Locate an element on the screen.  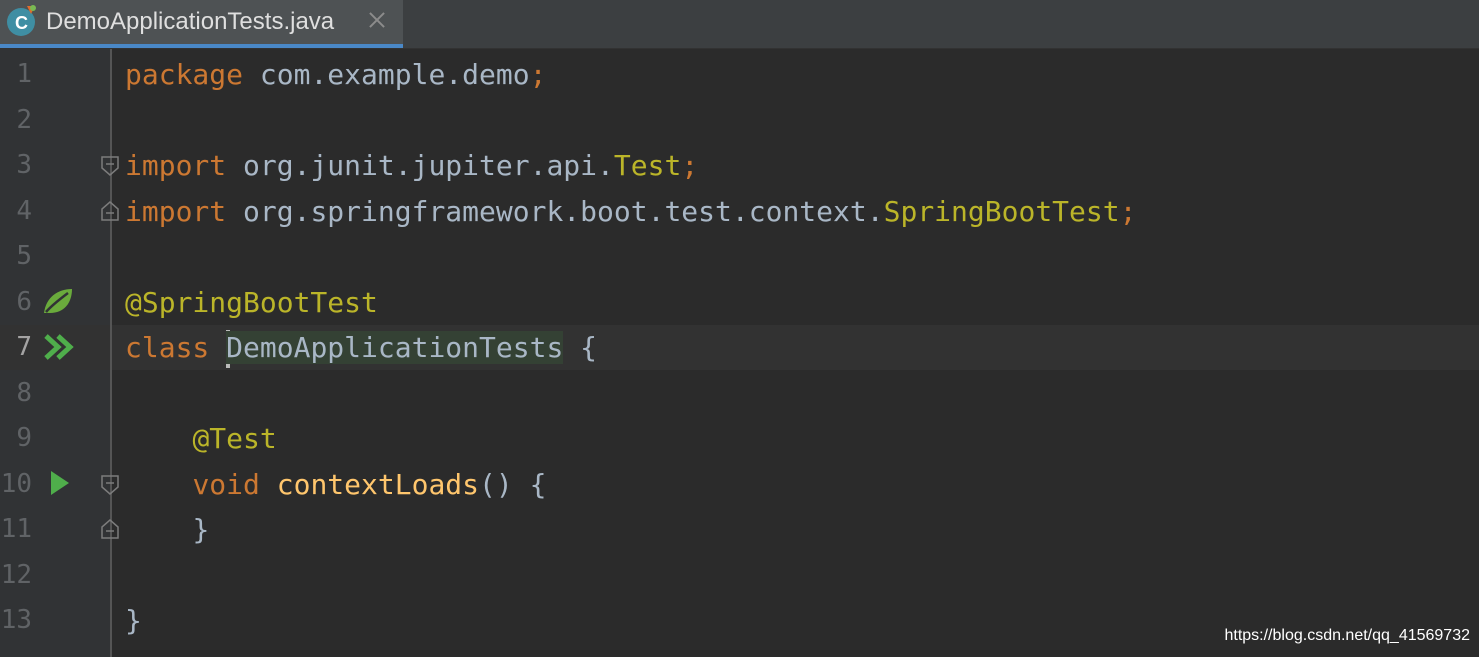
editor-tab: C DemoApplicationTests.java is located at coordinates (201, 24).